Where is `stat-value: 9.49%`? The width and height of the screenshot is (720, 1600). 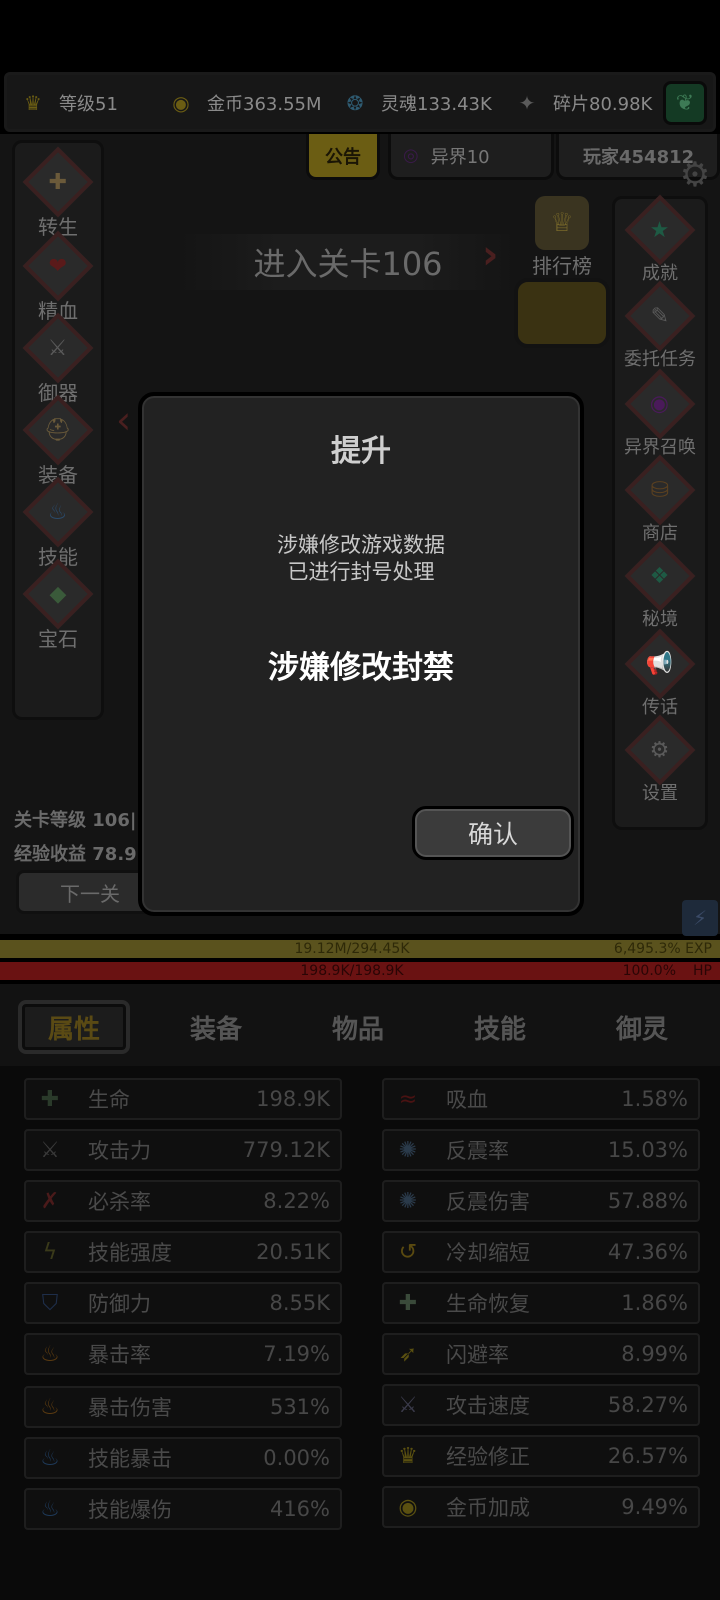
stat-value: 9.49% is located at coordinates (654, 1507).